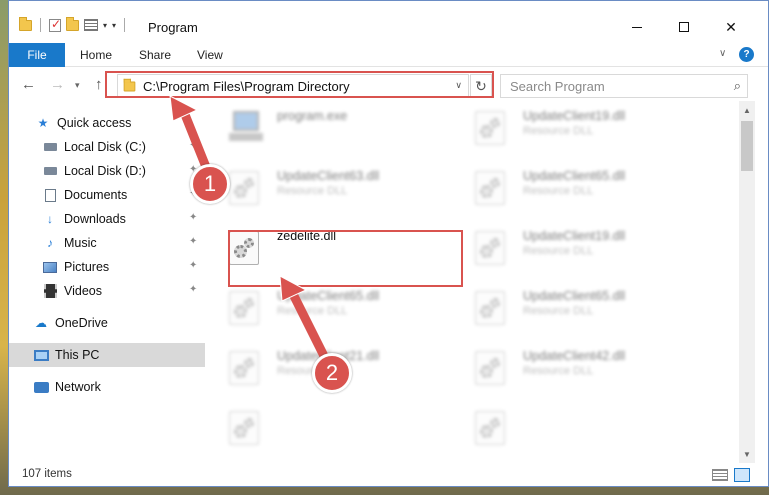 This screenshot has width=769, height=495. I want to click on vertical-scrollbar: ▲ ▼, so click(747, 282).